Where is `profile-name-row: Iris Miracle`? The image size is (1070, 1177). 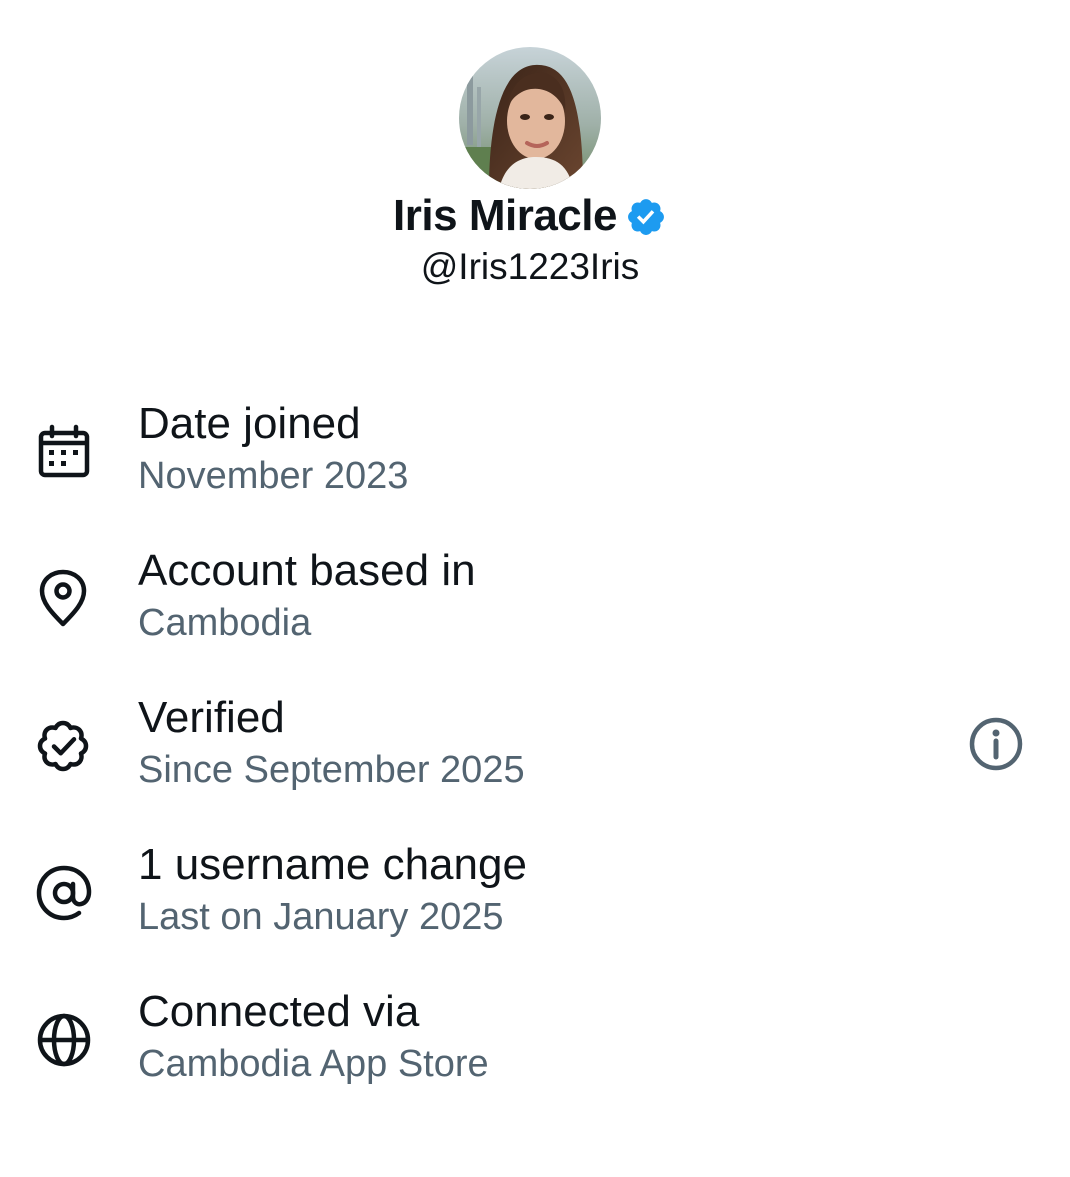
profile-name-row: Iris Miracle is located at coordinates (530, 216).